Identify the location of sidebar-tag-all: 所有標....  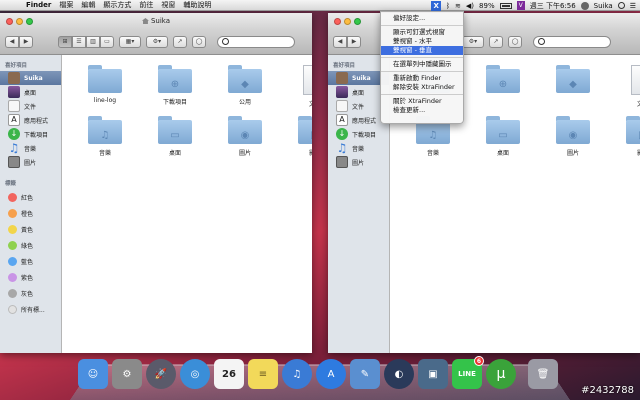
(30, 309).